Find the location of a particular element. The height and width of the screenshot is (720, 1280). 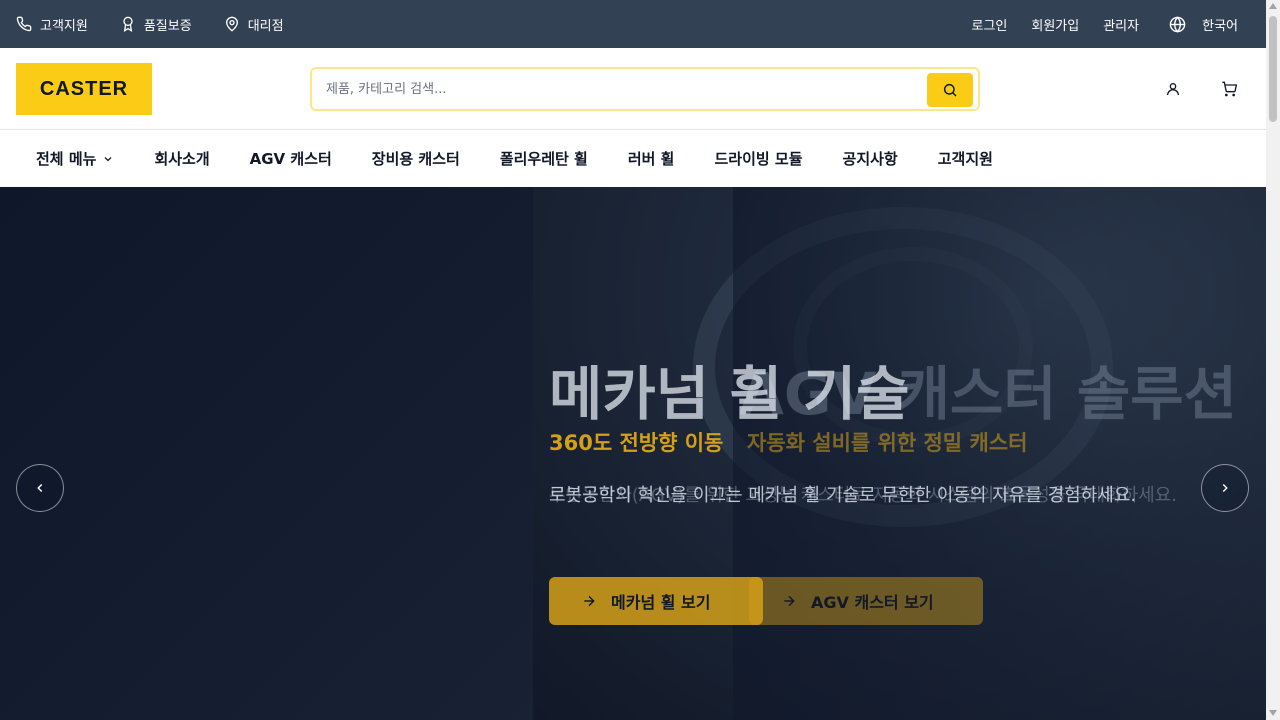

language-selector: 한국어 is located at coordinates (1203, 24).